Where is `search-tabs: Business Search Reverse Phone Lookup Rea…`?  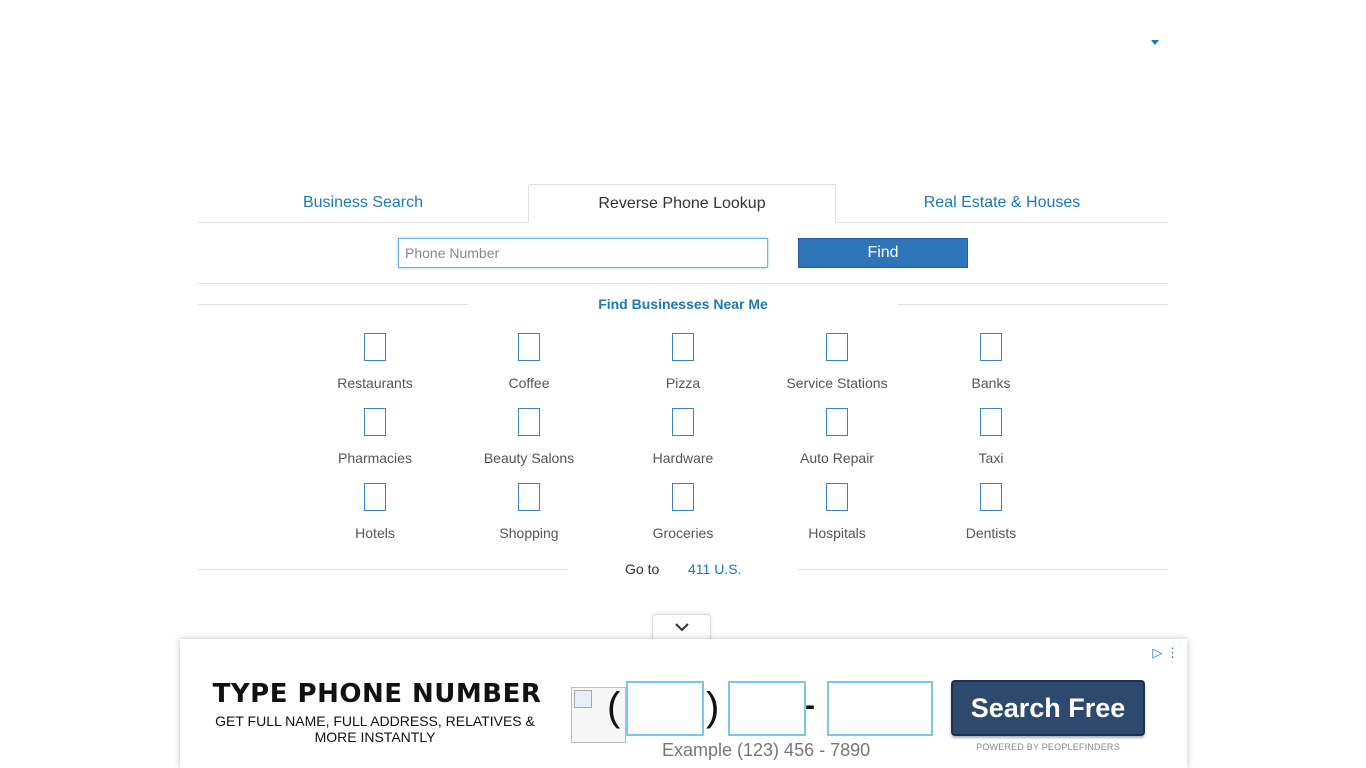 search-tabs: Business Search Reverse Phone Lookup Rea… is located at coordinates (683, 203).